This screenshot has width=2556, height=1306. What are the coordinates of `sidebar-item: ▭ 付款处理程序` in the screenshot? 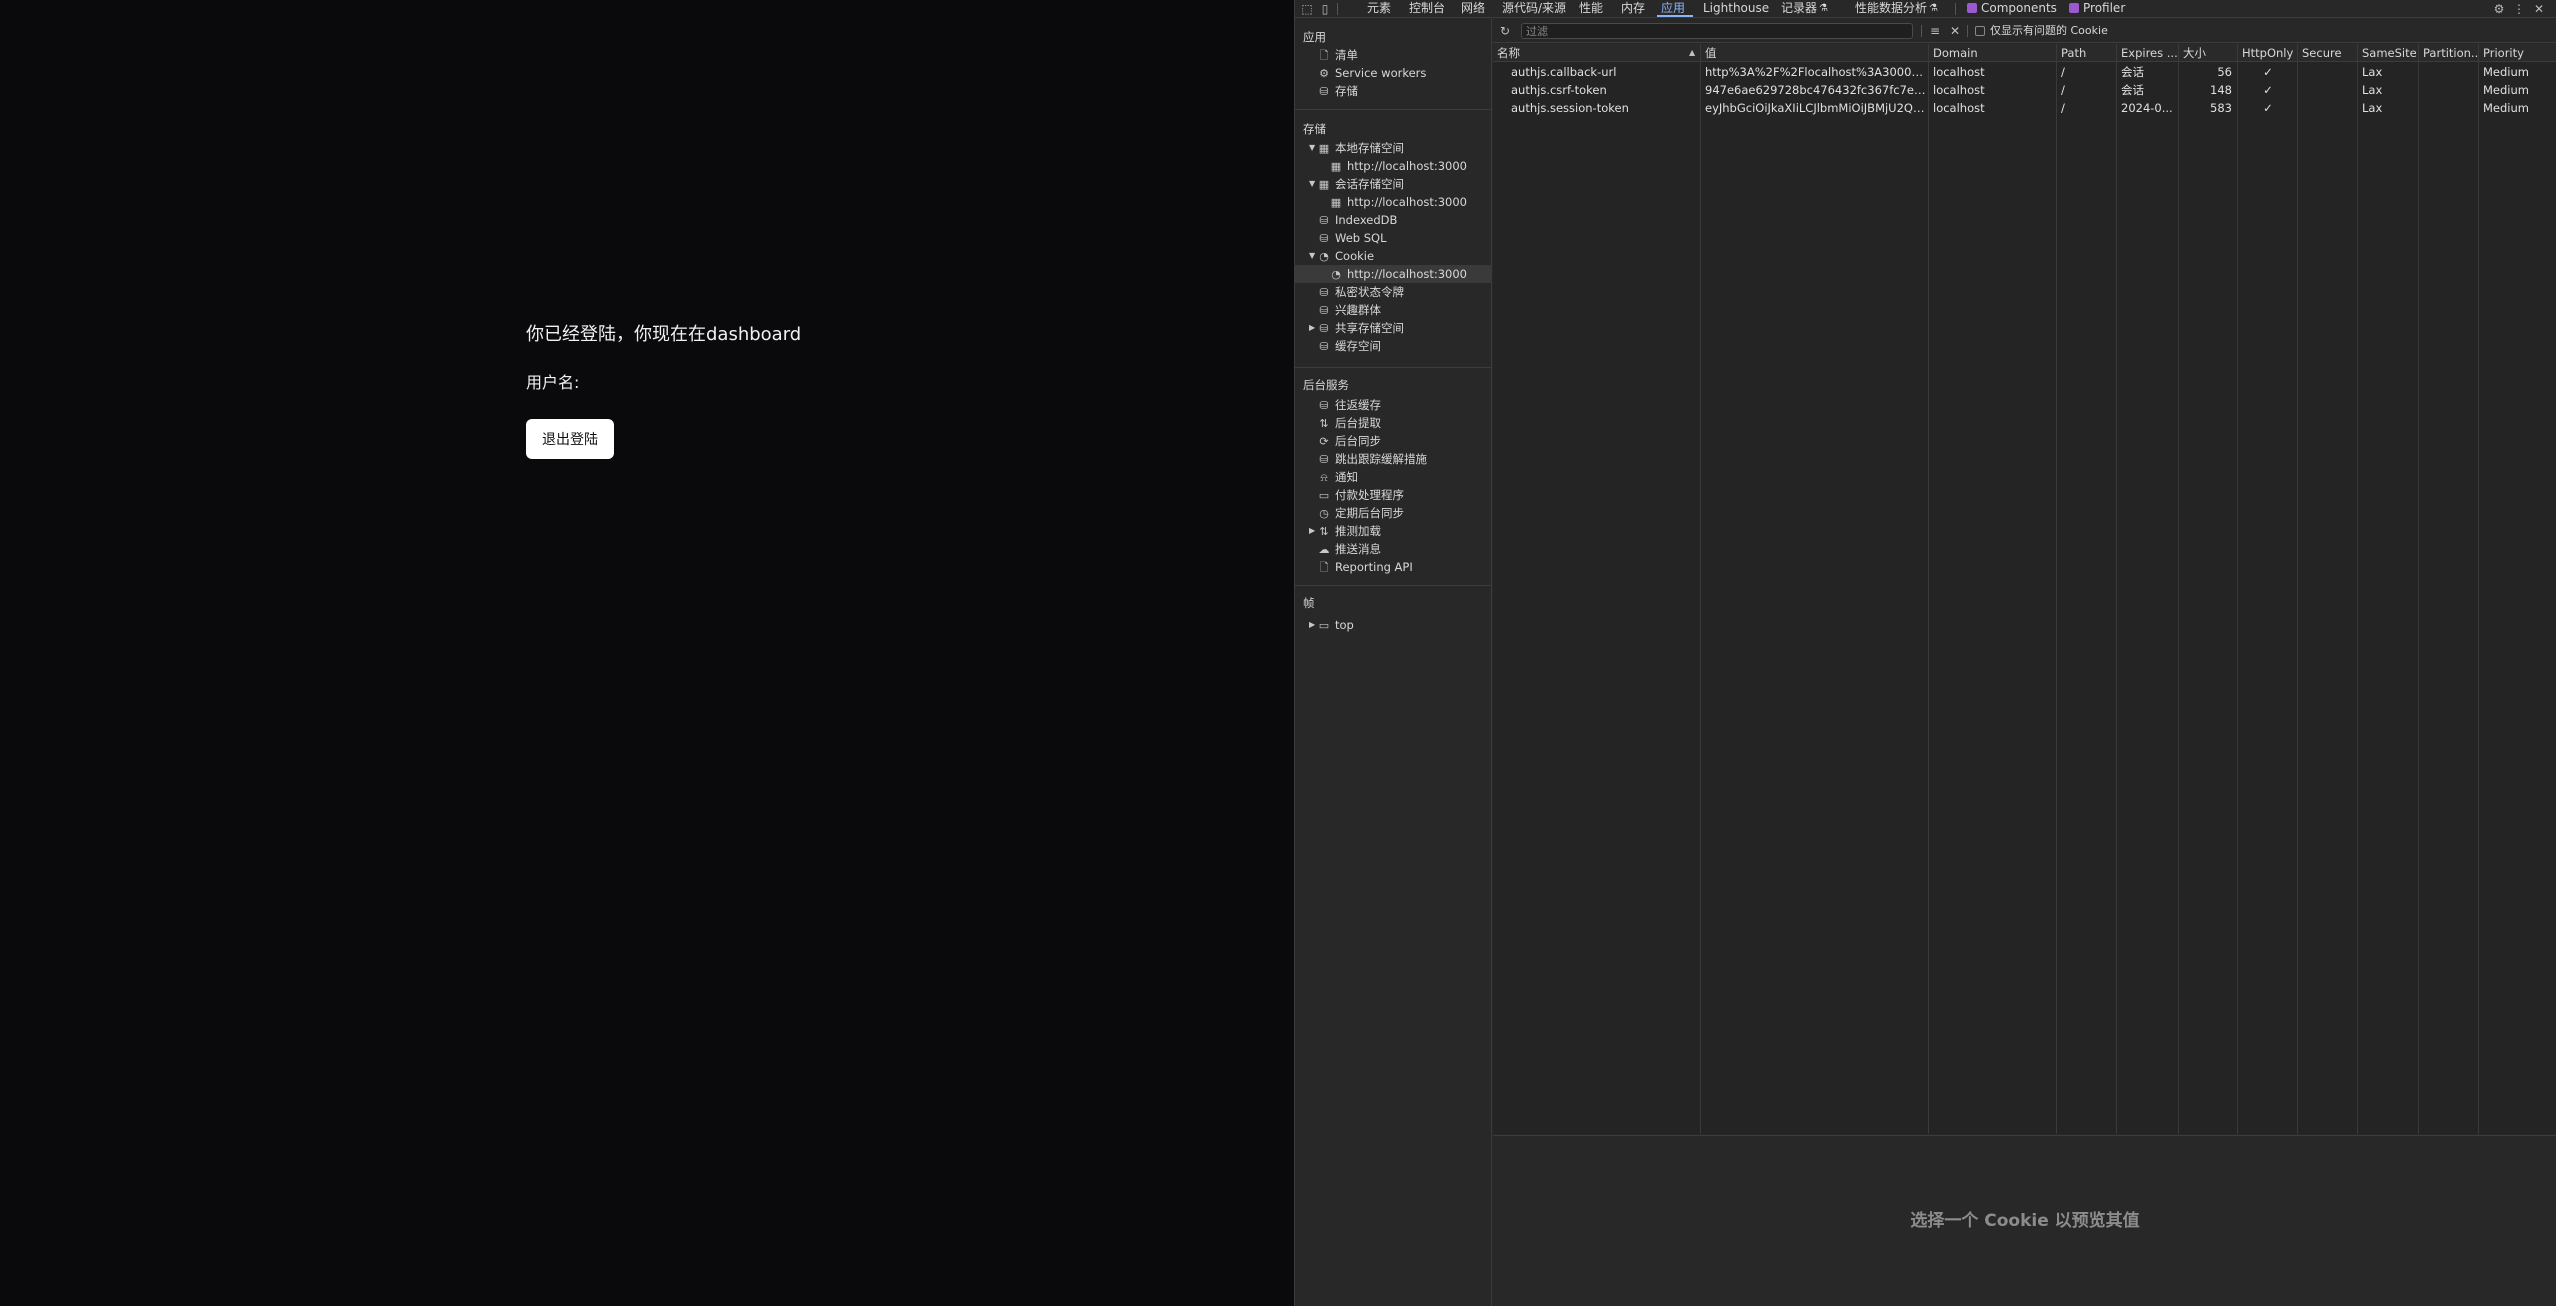 It's located at (1360, 495).